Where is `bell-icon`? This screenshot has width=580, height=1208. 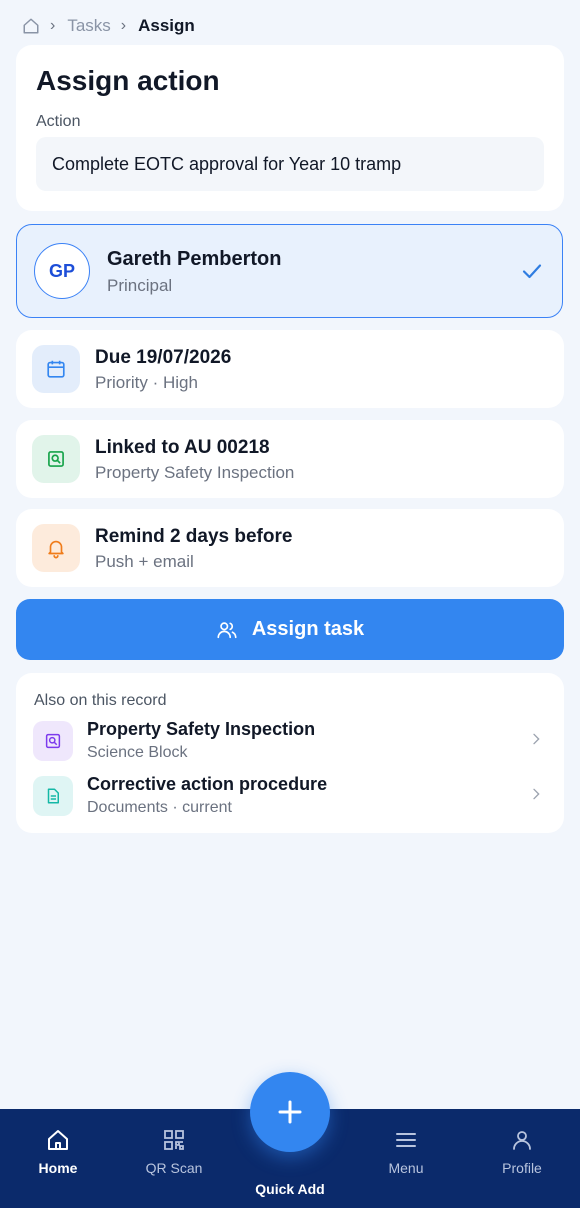
bell-icon is located at coordinates (56, 548).